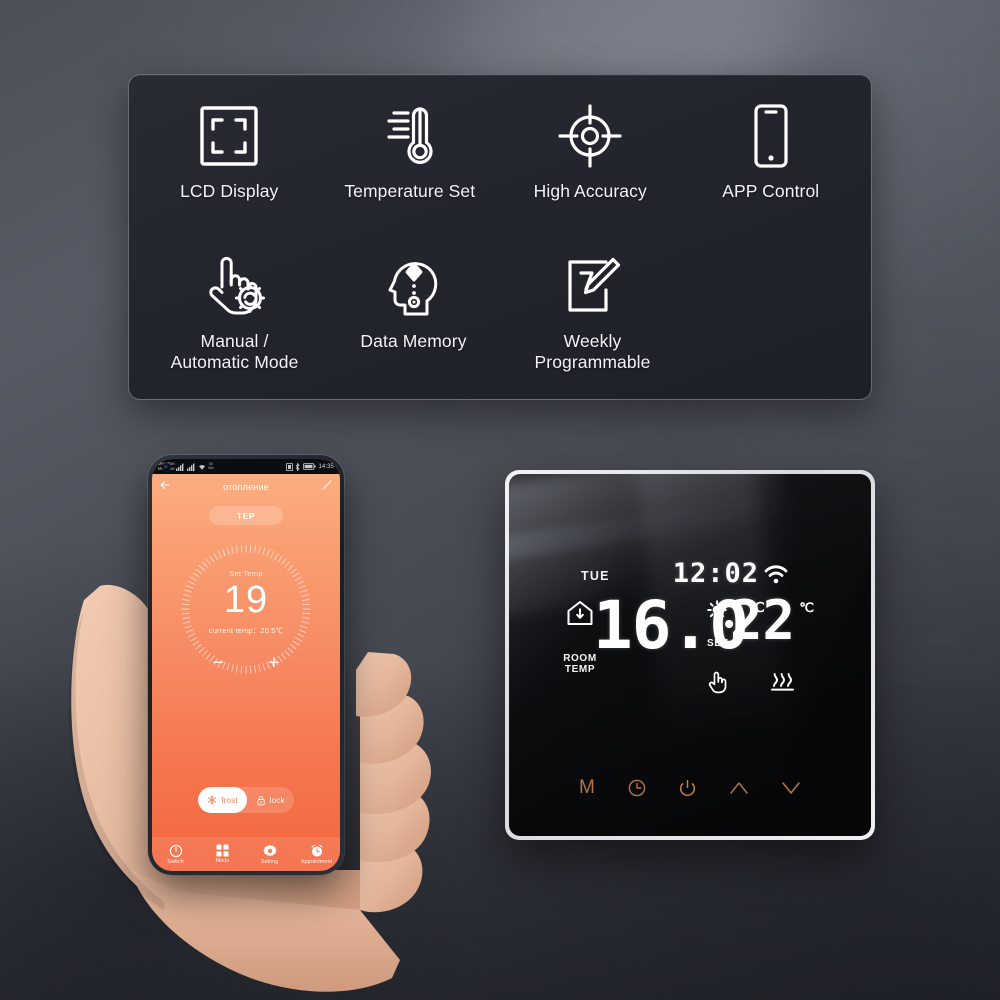 The width and height of the screenshot is (1000, 1000). Describe the element at coordinates (771, 191) in the screenshot. I see `feature-label: APP Control` at that location.